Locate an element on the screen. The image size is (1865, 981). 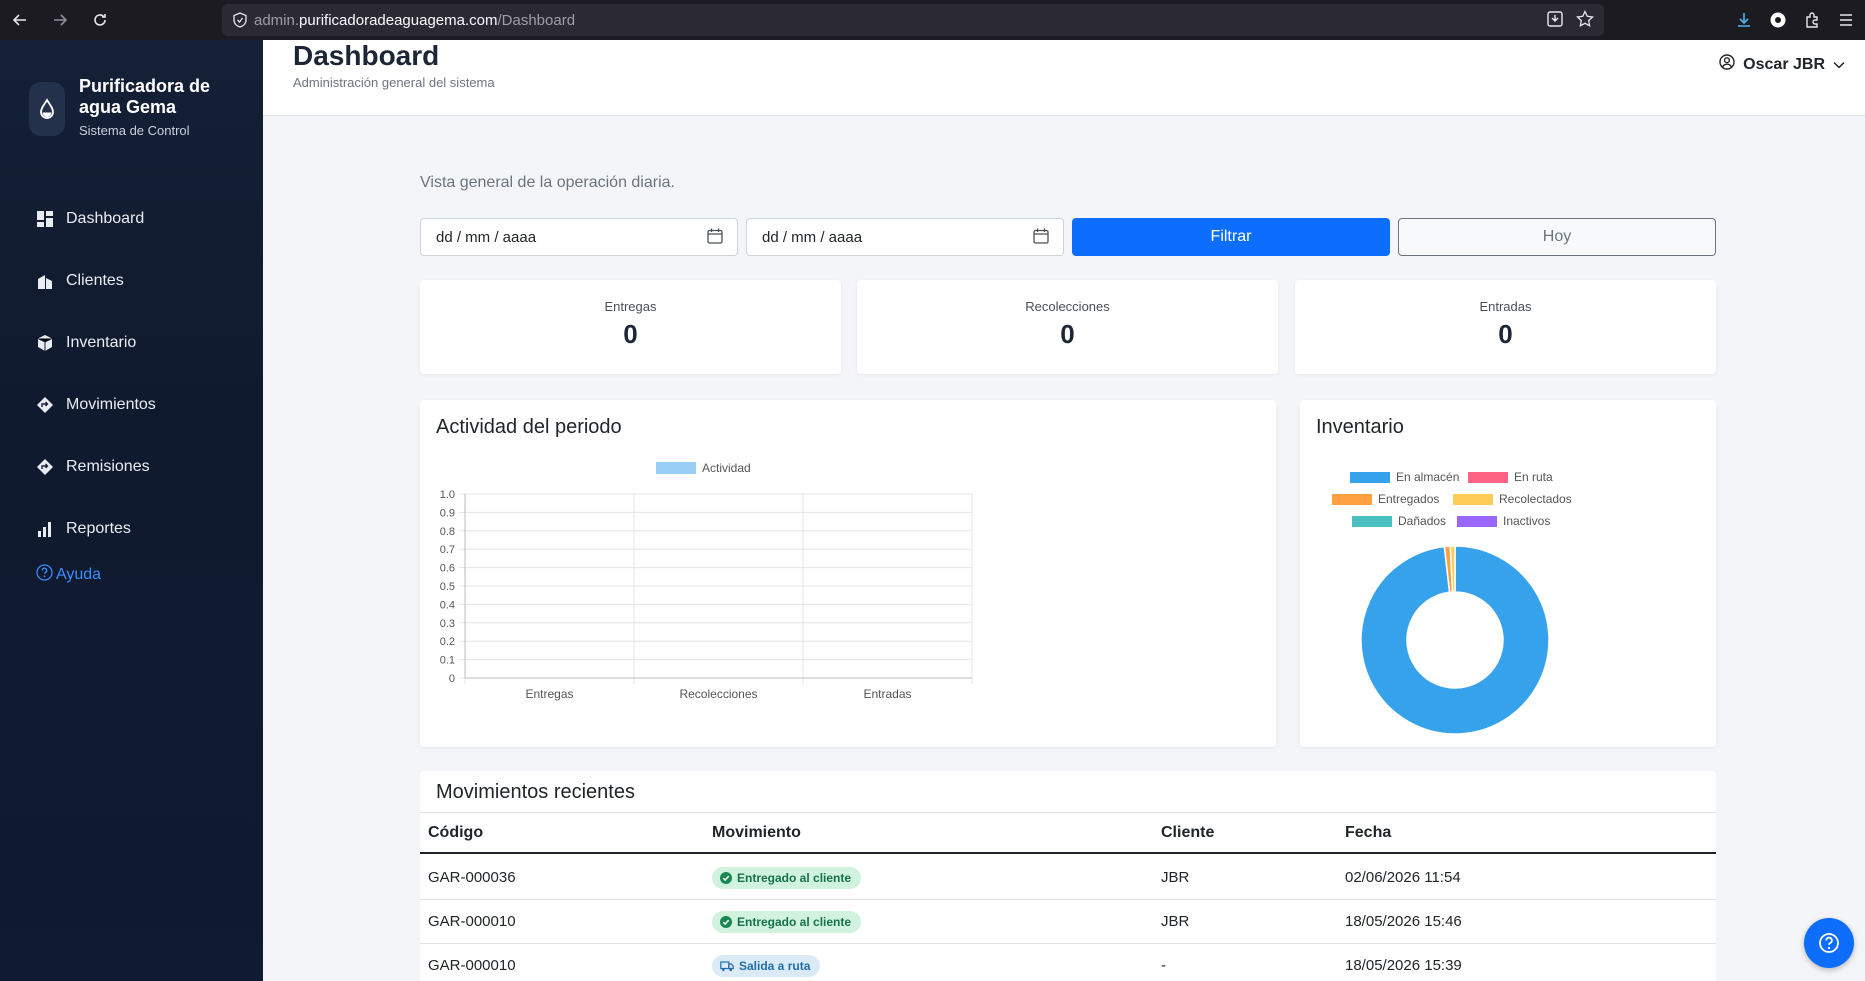
legend-label: Inactivos is located at coordinates (1527, 521).